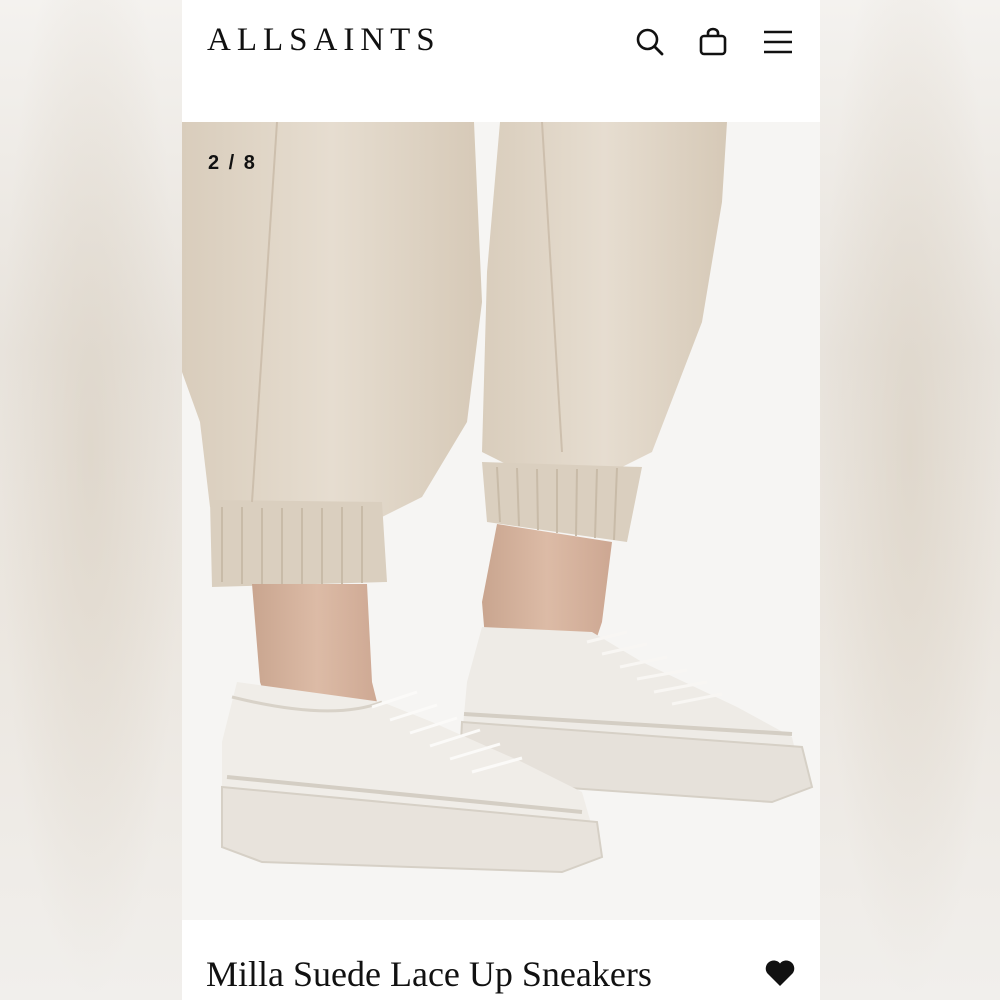 This screenshot has height=1000, width=1000. What do you see at coordinates (713, 42) in the screenshot?
I see `bag-icon` at bounding box center [713, 42].